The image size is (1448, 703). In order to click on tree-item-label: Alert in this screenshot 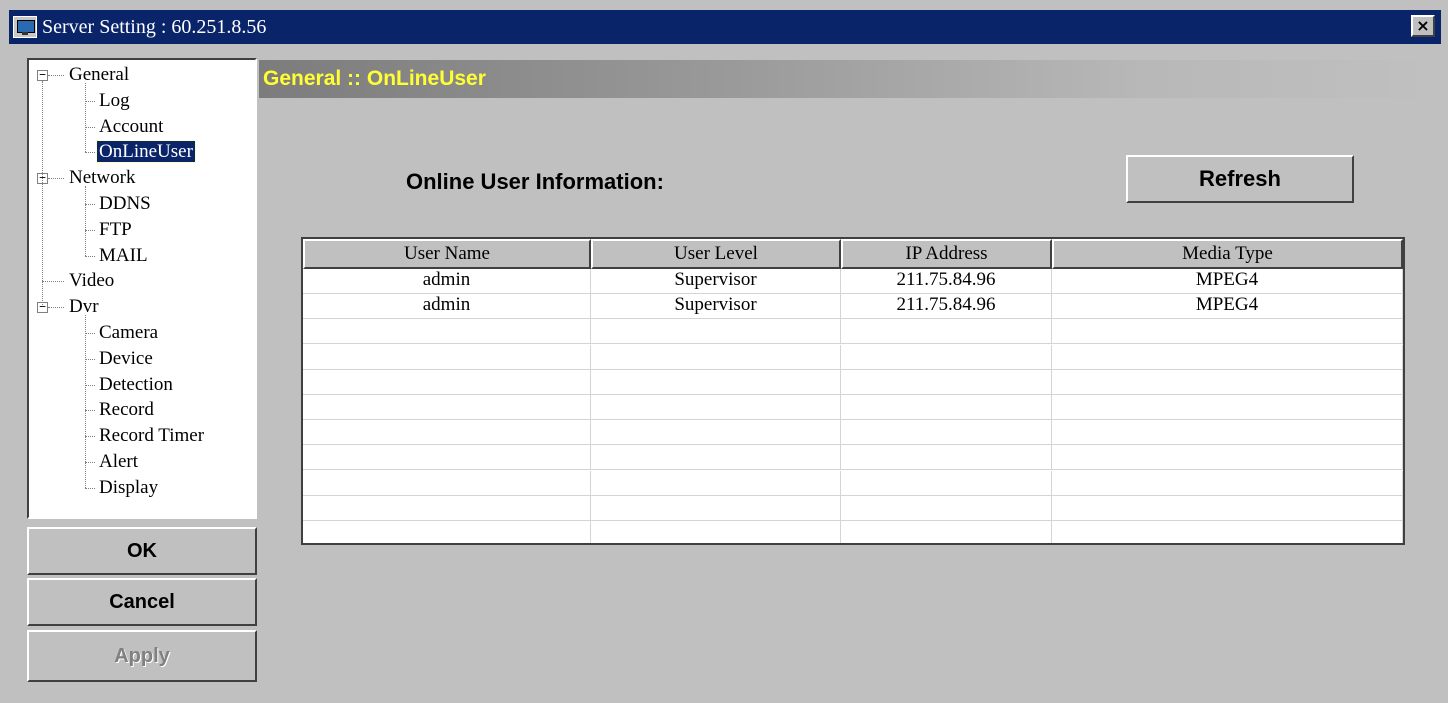, I will do `click(119, 461)`.